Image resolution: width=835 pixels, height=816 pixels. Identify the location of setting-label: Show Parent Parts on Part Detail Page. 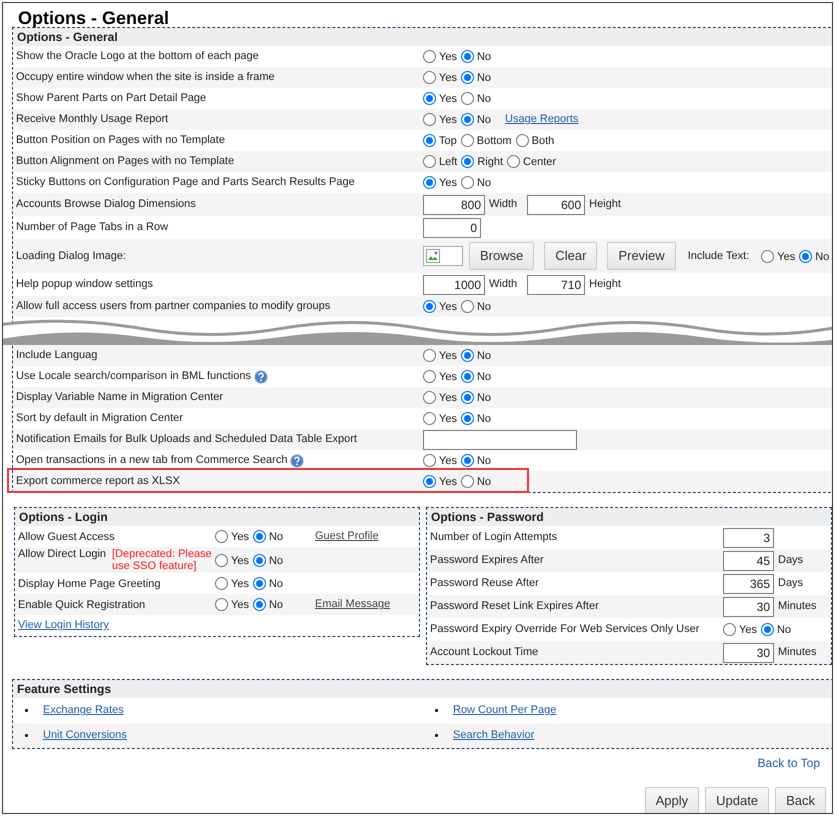
(111, 98).